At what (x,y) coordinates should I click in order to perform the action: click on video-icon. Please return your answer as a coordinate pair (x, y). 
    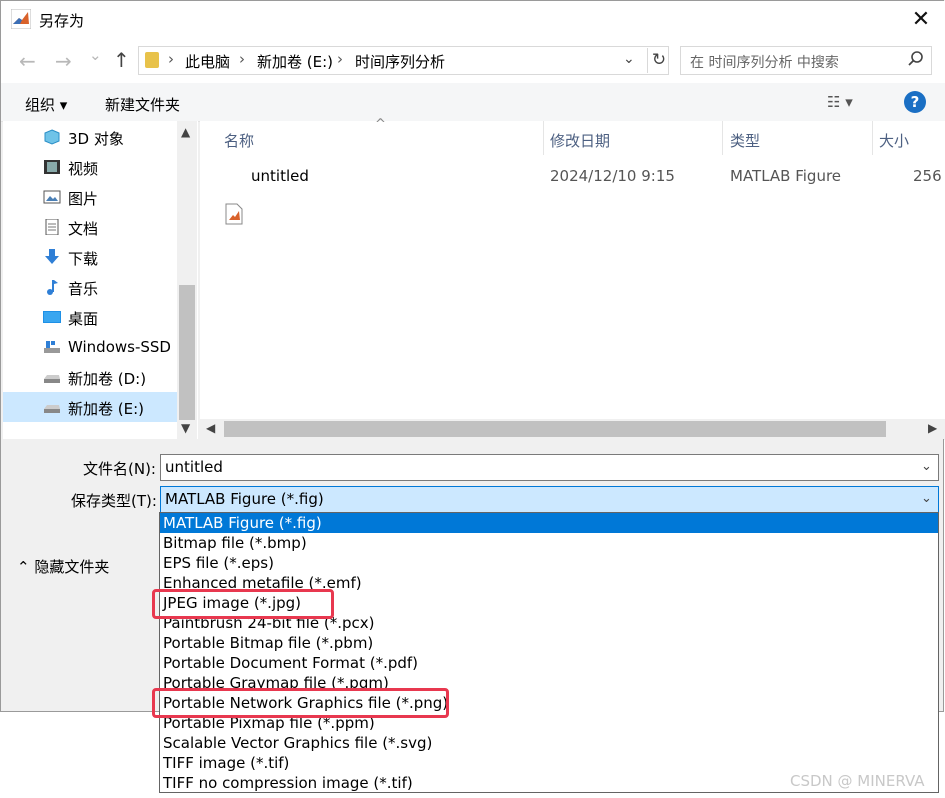
    Looking at the image, I should click on (52, 167).